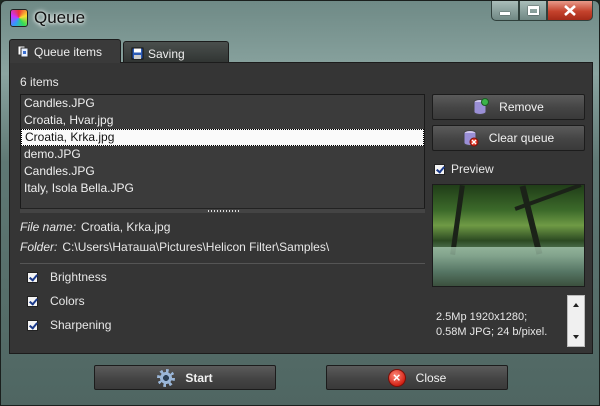 The height and width of the screenshot is (406, 600). I want to click on remove-label: Remove, so click(521, 107).